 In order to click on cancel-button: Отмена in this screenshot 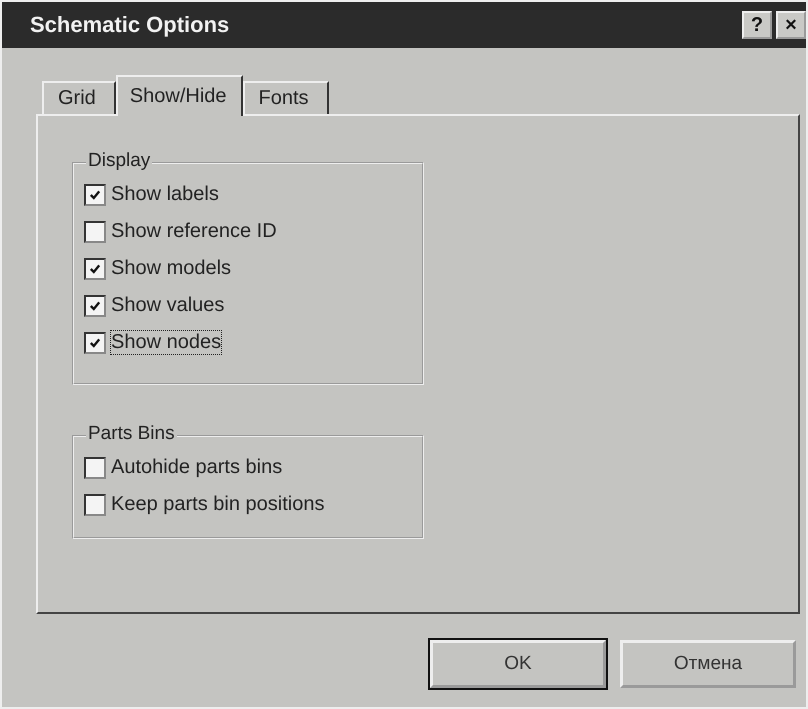, I will do `click(708, 664)`.